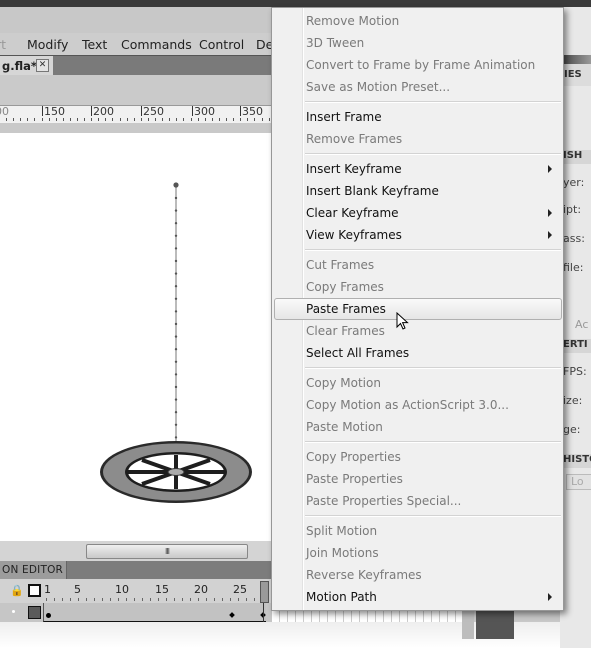 Image resolution: width=591 pixels, height=648 pixels. What do you see at coordinates (17, 590) in the screenshot?
I see `lock-icon: 🔒` at bounding box center [17, 590].